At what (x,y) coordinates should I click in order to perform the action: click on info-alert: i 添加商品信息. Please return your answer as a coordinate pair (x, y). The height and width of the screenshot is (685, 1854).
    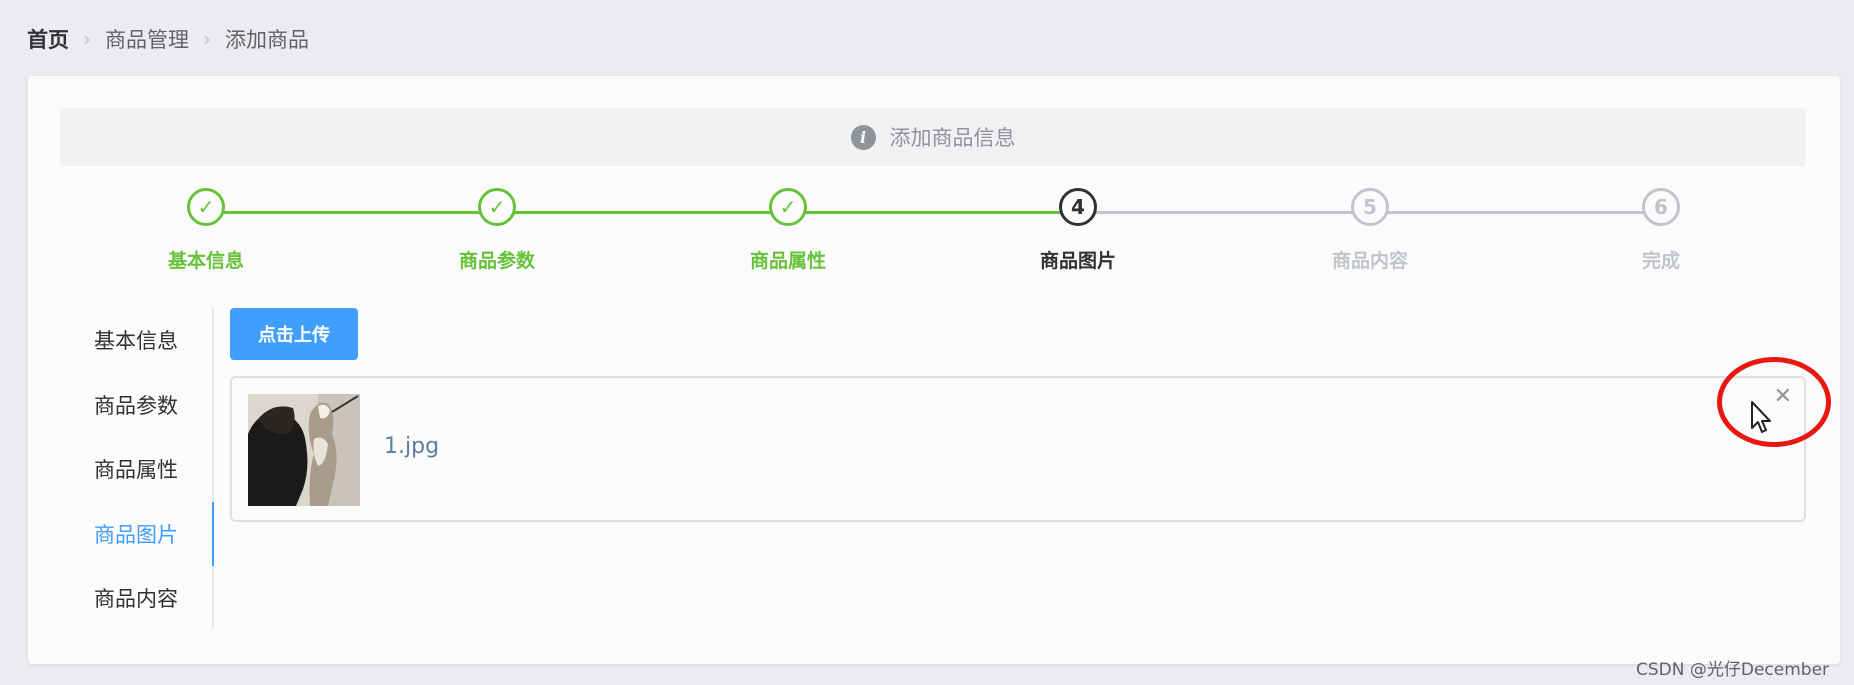
    Looking at the image, I should click on (933, 137).